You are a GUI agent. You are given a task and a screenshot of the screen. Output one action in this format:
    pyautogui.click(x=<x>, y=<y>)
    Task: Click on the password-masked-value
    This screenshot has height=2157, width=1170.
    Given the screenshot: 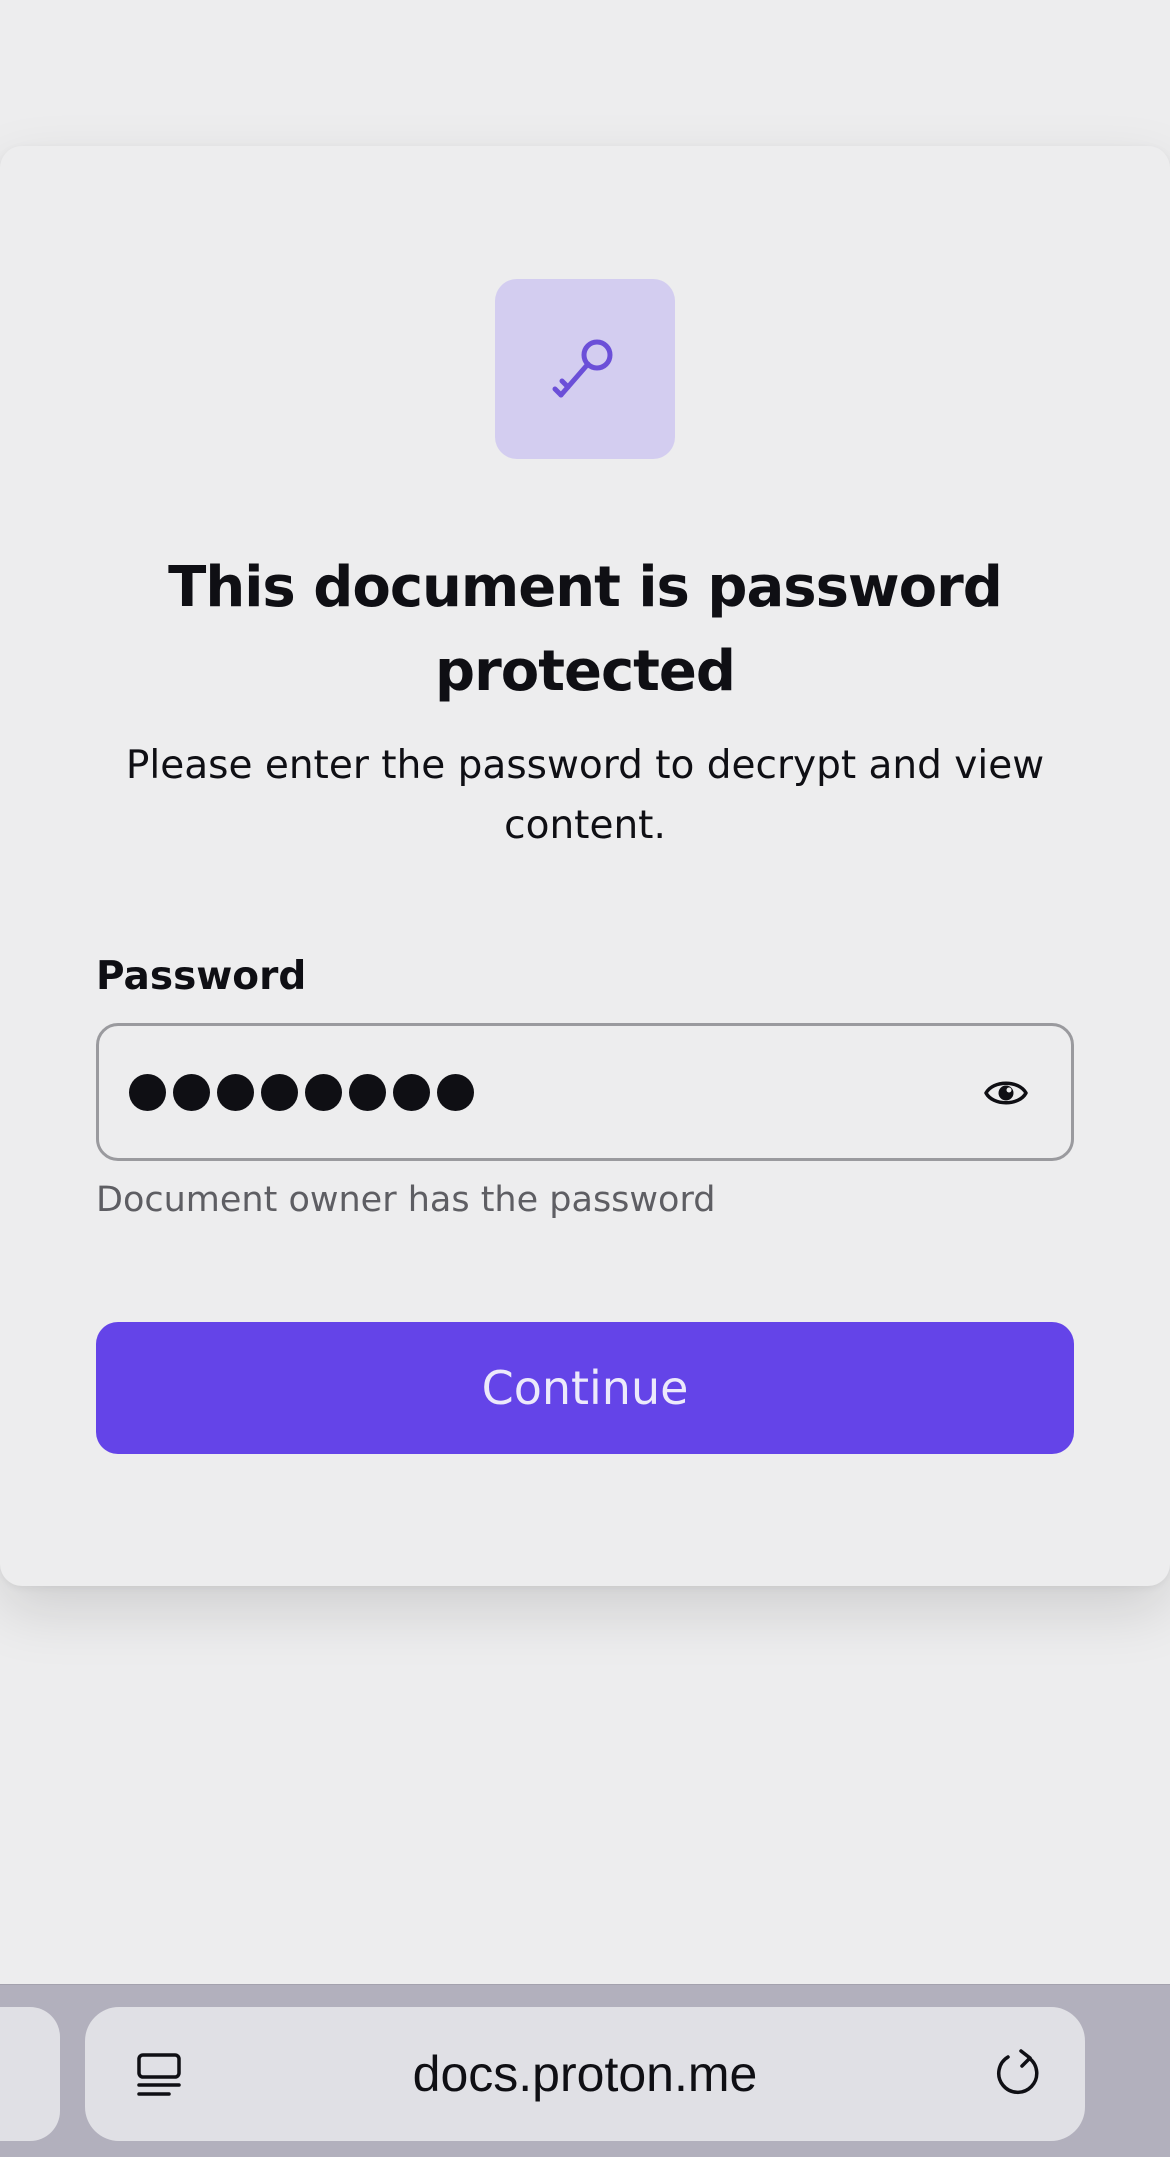 What is the action you would take?
    pyautogui.click(x=301, y=1092)
    